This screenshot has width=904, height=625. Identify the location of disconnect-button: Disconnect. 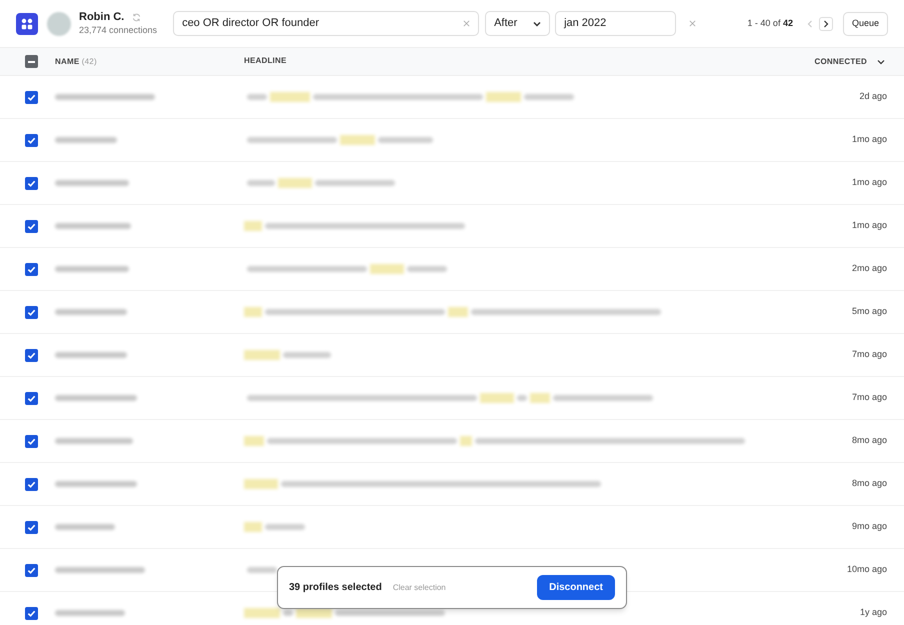
(576, 587).